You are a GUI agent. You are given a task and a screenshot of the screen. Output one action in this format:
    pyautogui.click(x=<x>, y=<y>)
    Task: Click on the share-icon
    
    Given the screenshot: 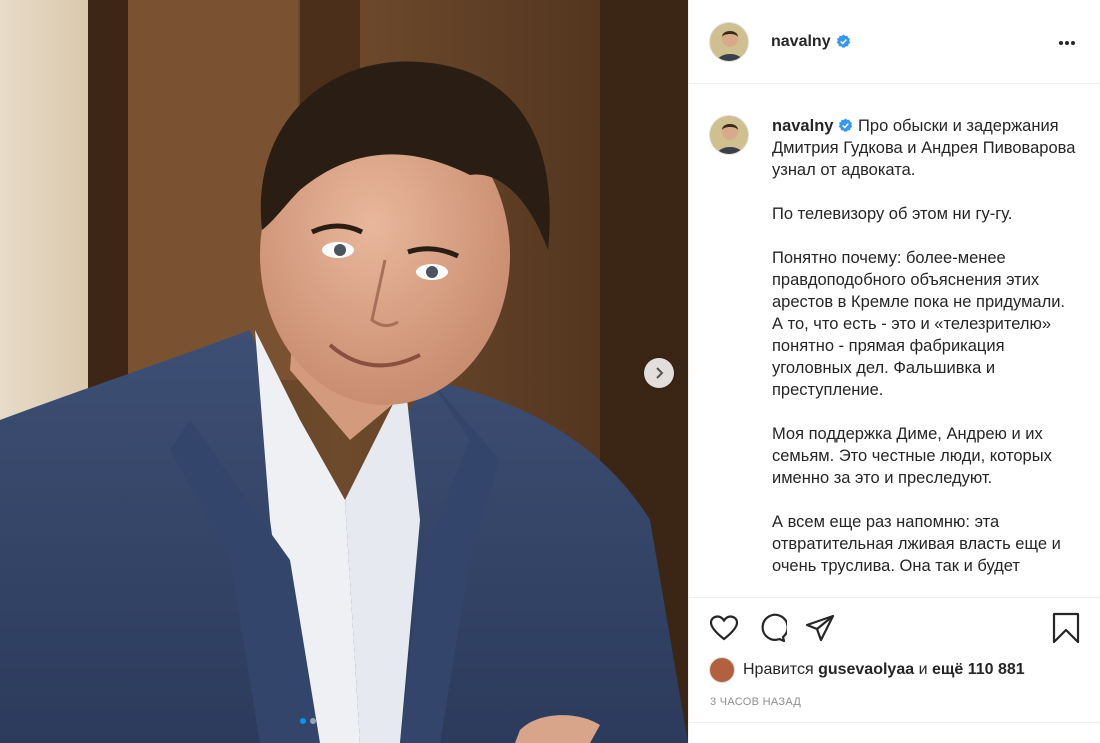 What is the action you would take?
    pyautogui.click(x=820, y=628)
    